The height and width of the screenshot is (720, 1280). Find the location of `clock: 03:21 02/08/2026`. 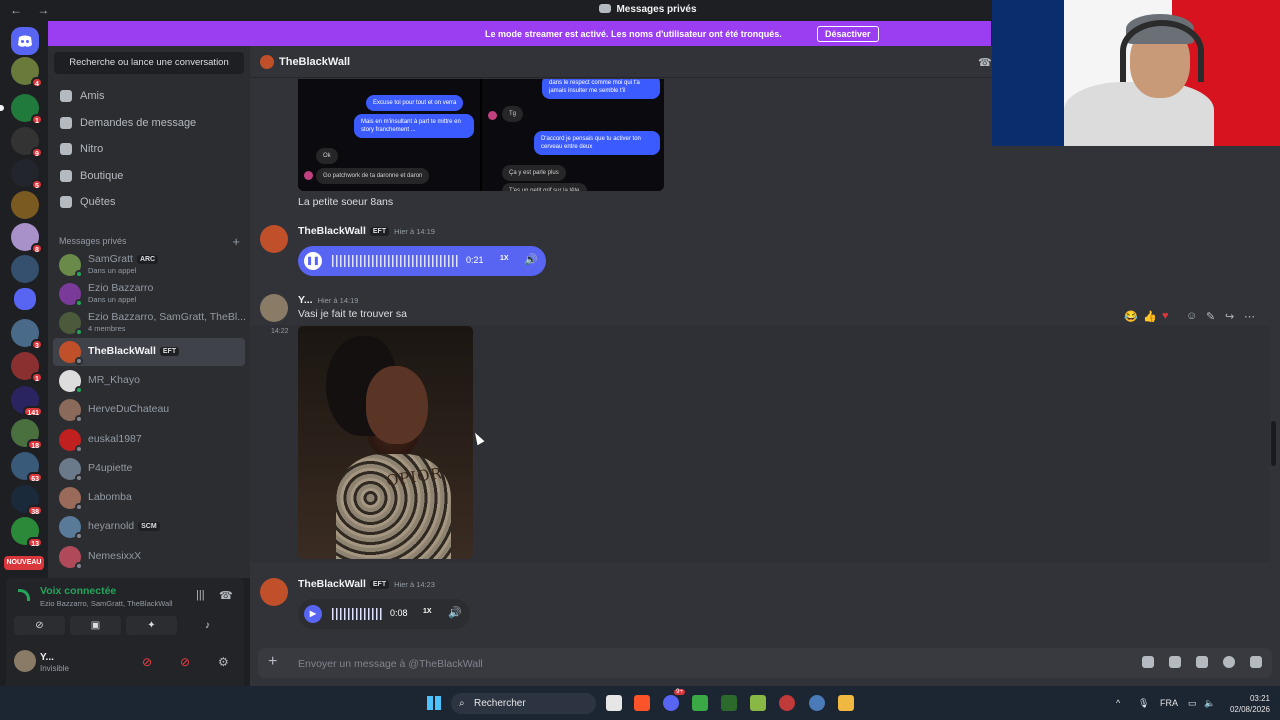

clock: 03:21 02/08/2026 is located at coordinates (1247, 704).